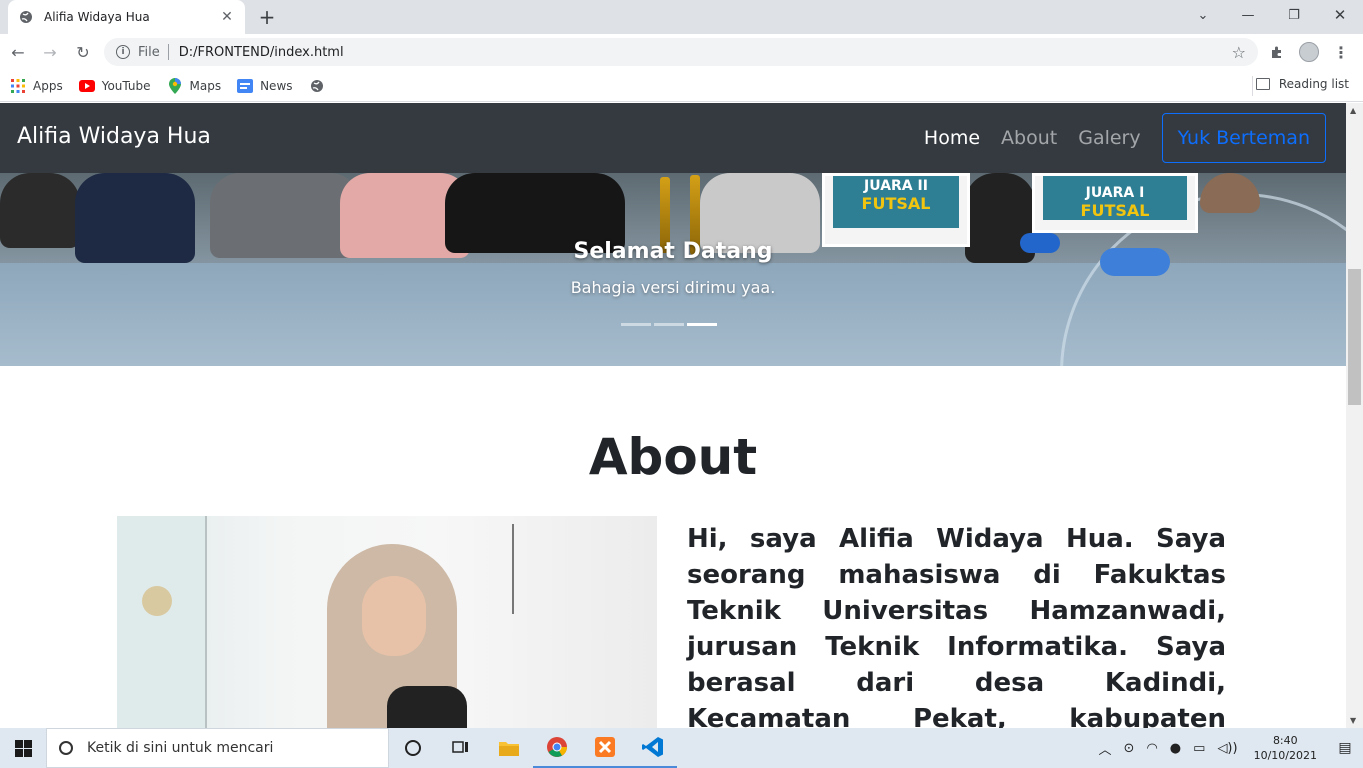  What do you see at coordinates (227, 17) in the screenshot?
I see `close-tab-icon: ✕` at bounding box center [227, 17].